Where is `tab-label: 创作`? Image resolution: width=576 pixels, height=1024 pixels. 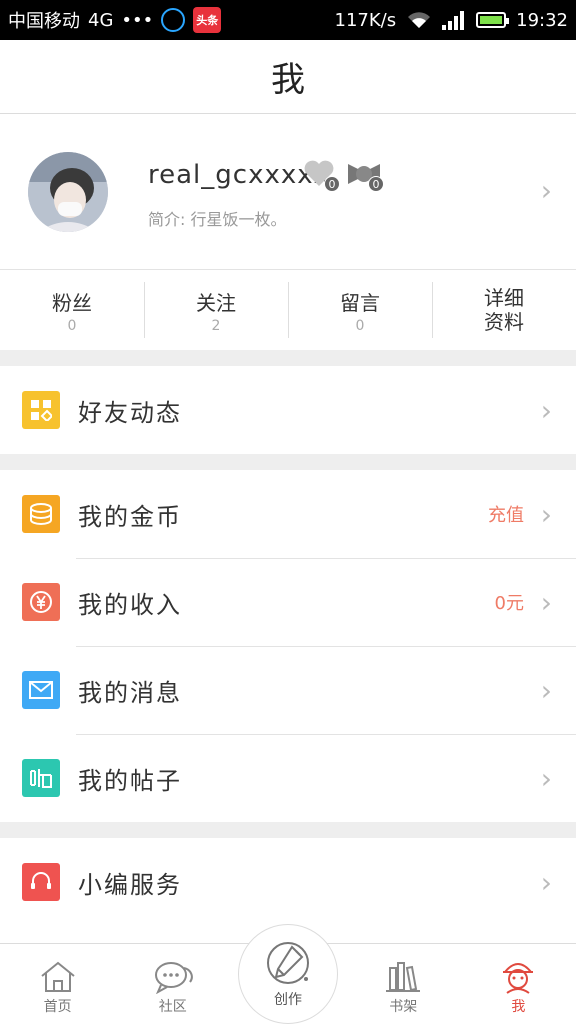
tab-label: 创作 is located at coordinates (288, 1000).